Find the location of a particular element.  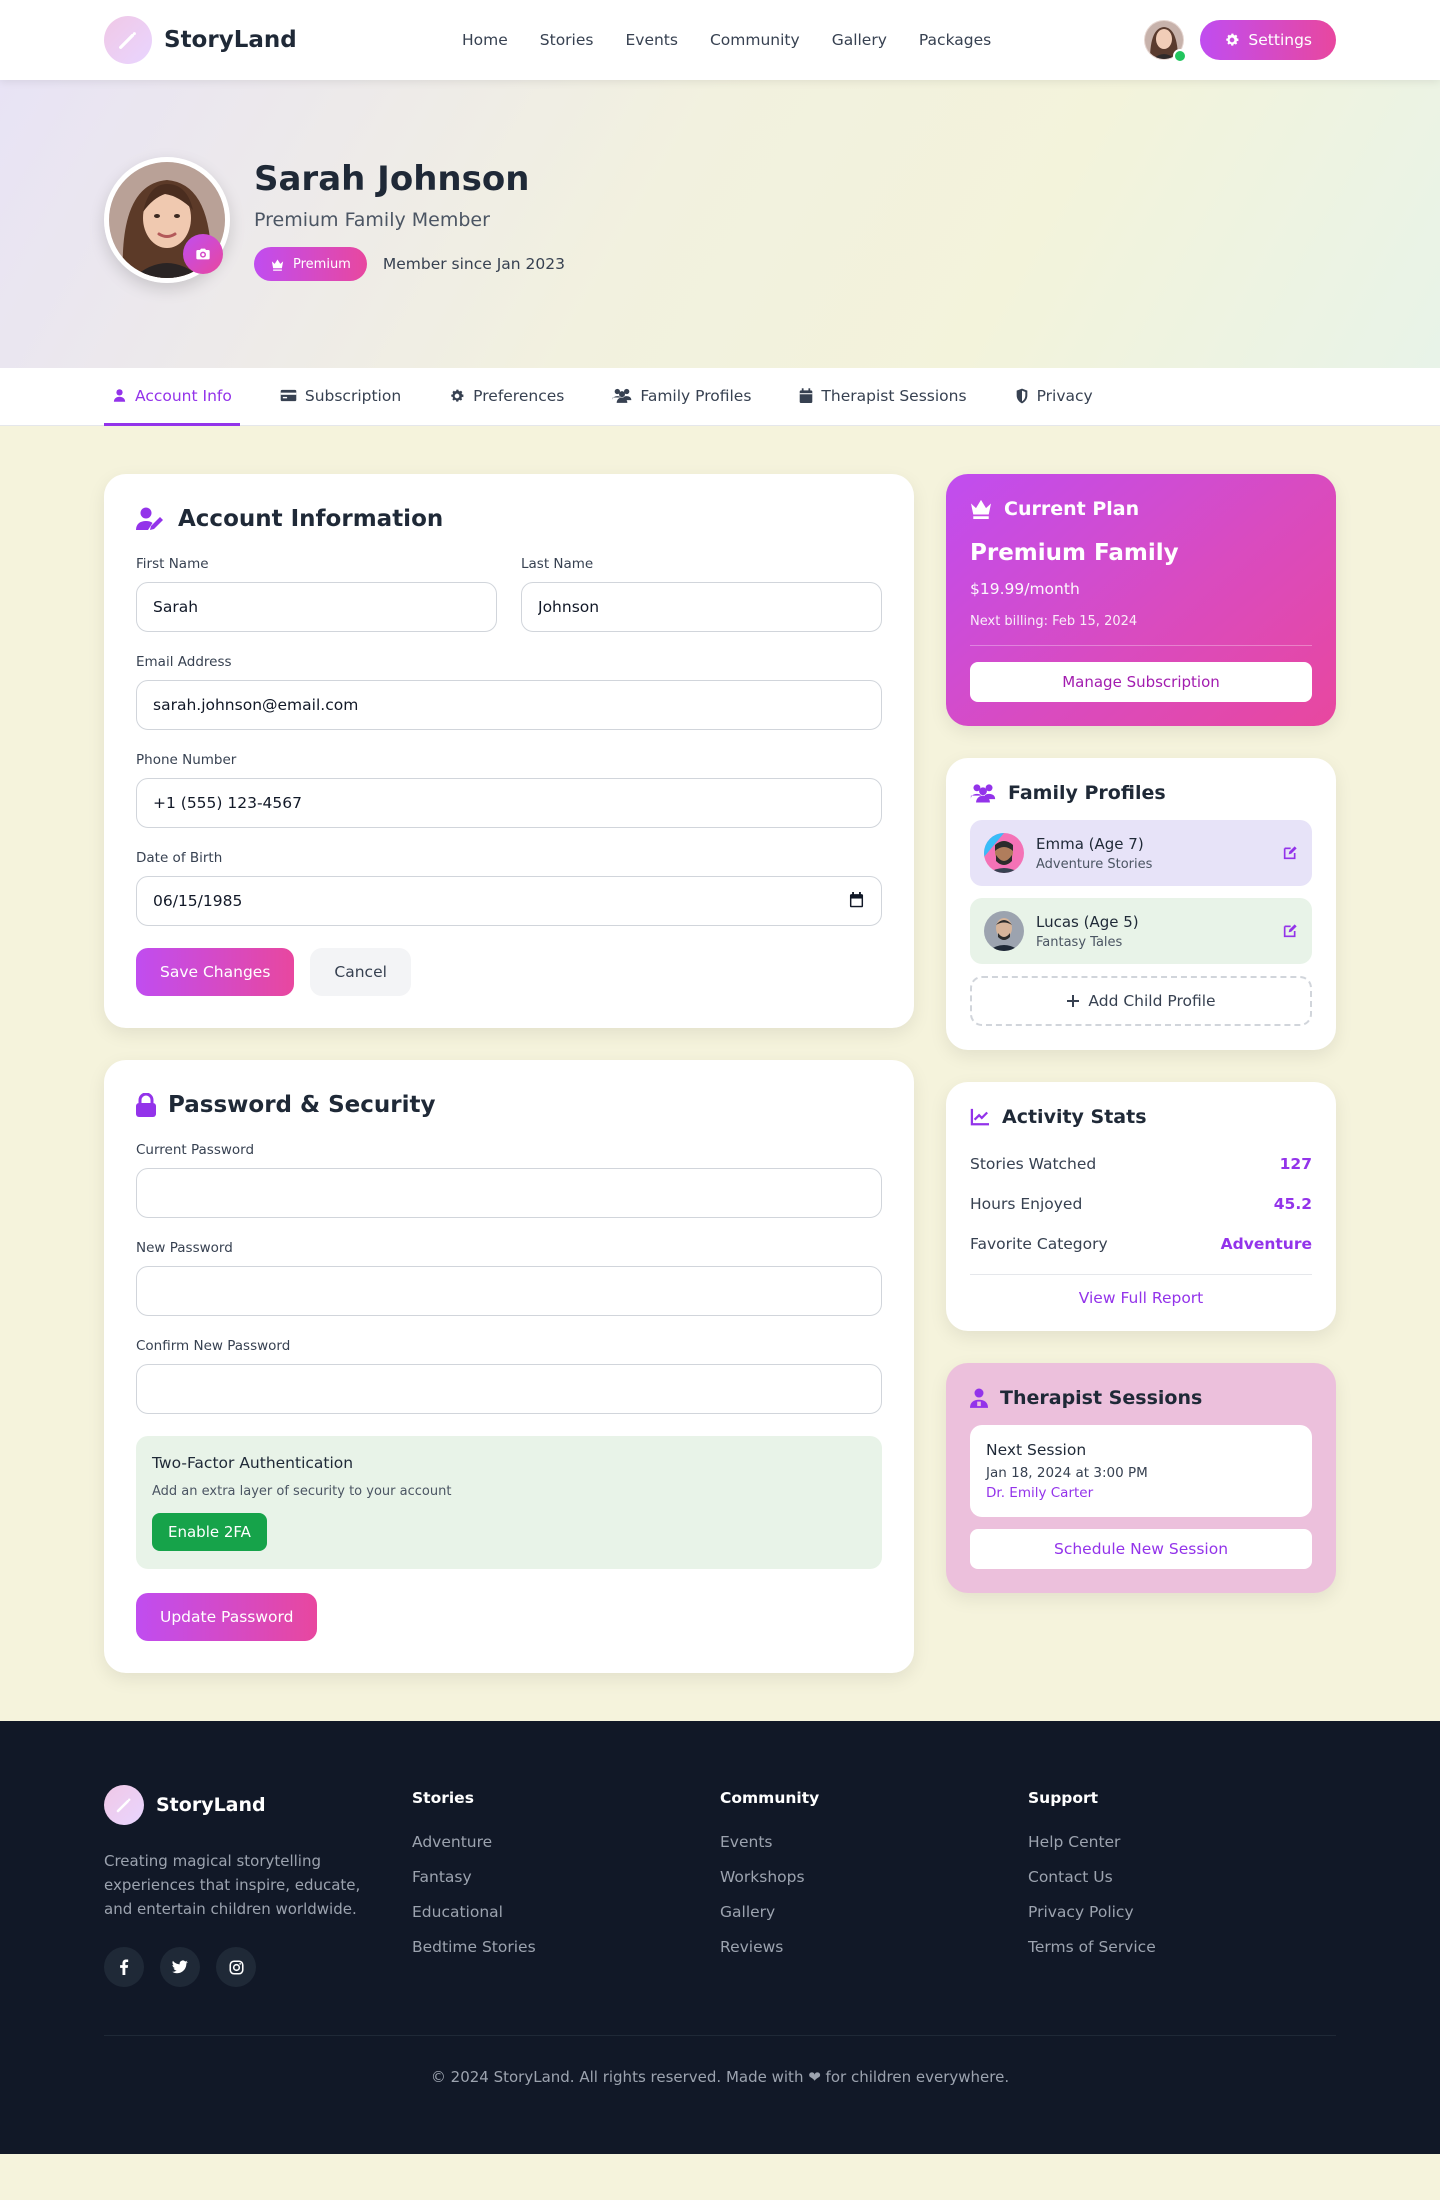

footer-link: Events is located at coordinates (874, 1842).